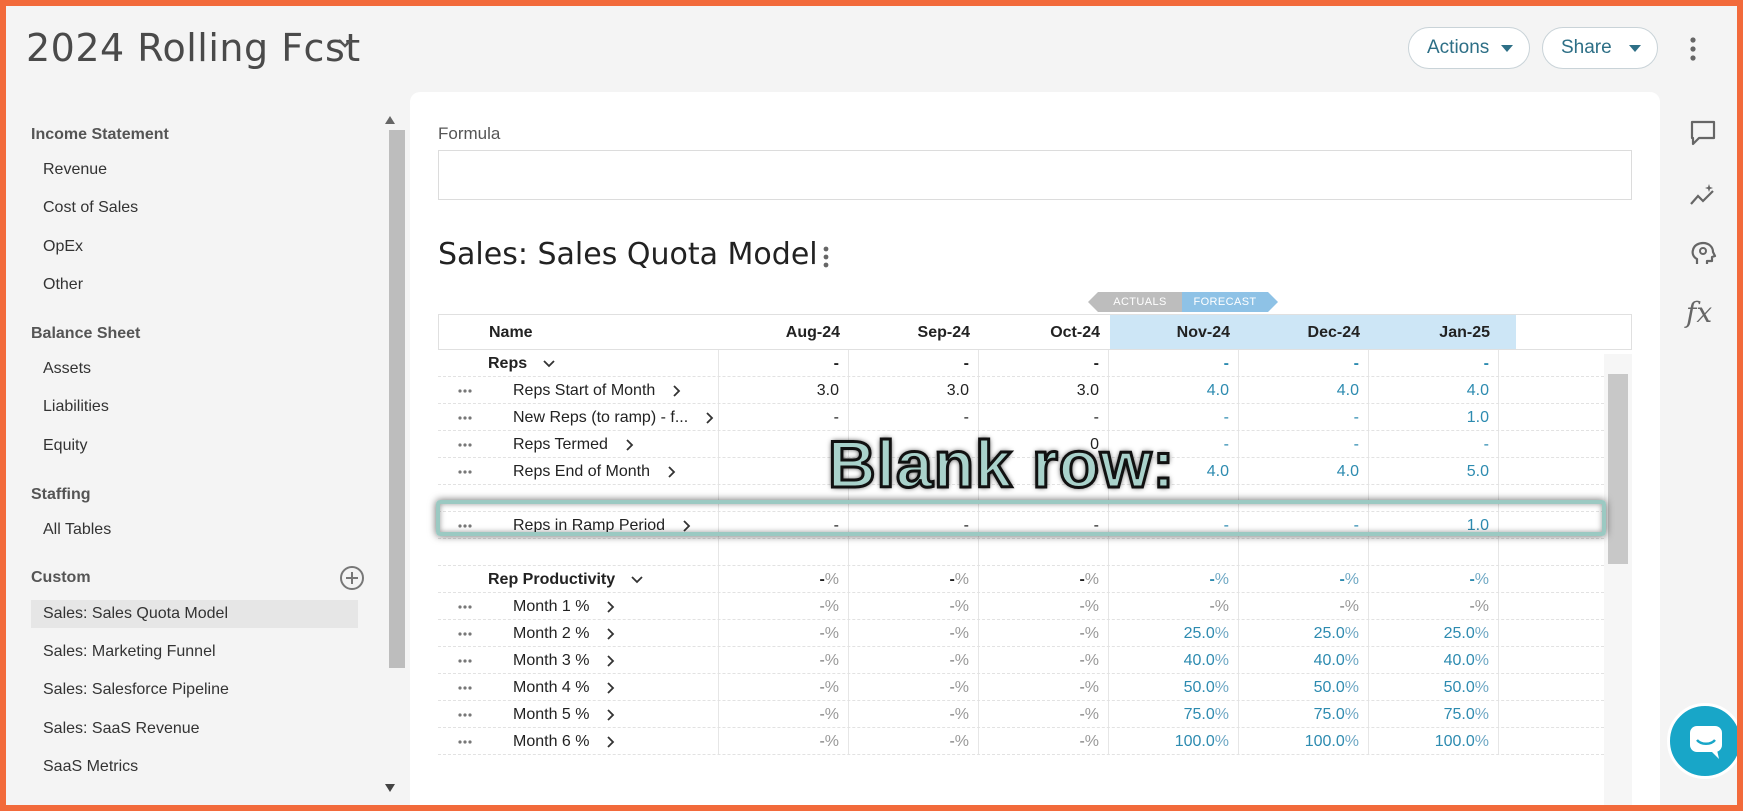  What do you see at coordinates (1175, 332) in the screenshot?
I see `column-header-nov-24: Nov-24` at bounding box center [1175, 332].